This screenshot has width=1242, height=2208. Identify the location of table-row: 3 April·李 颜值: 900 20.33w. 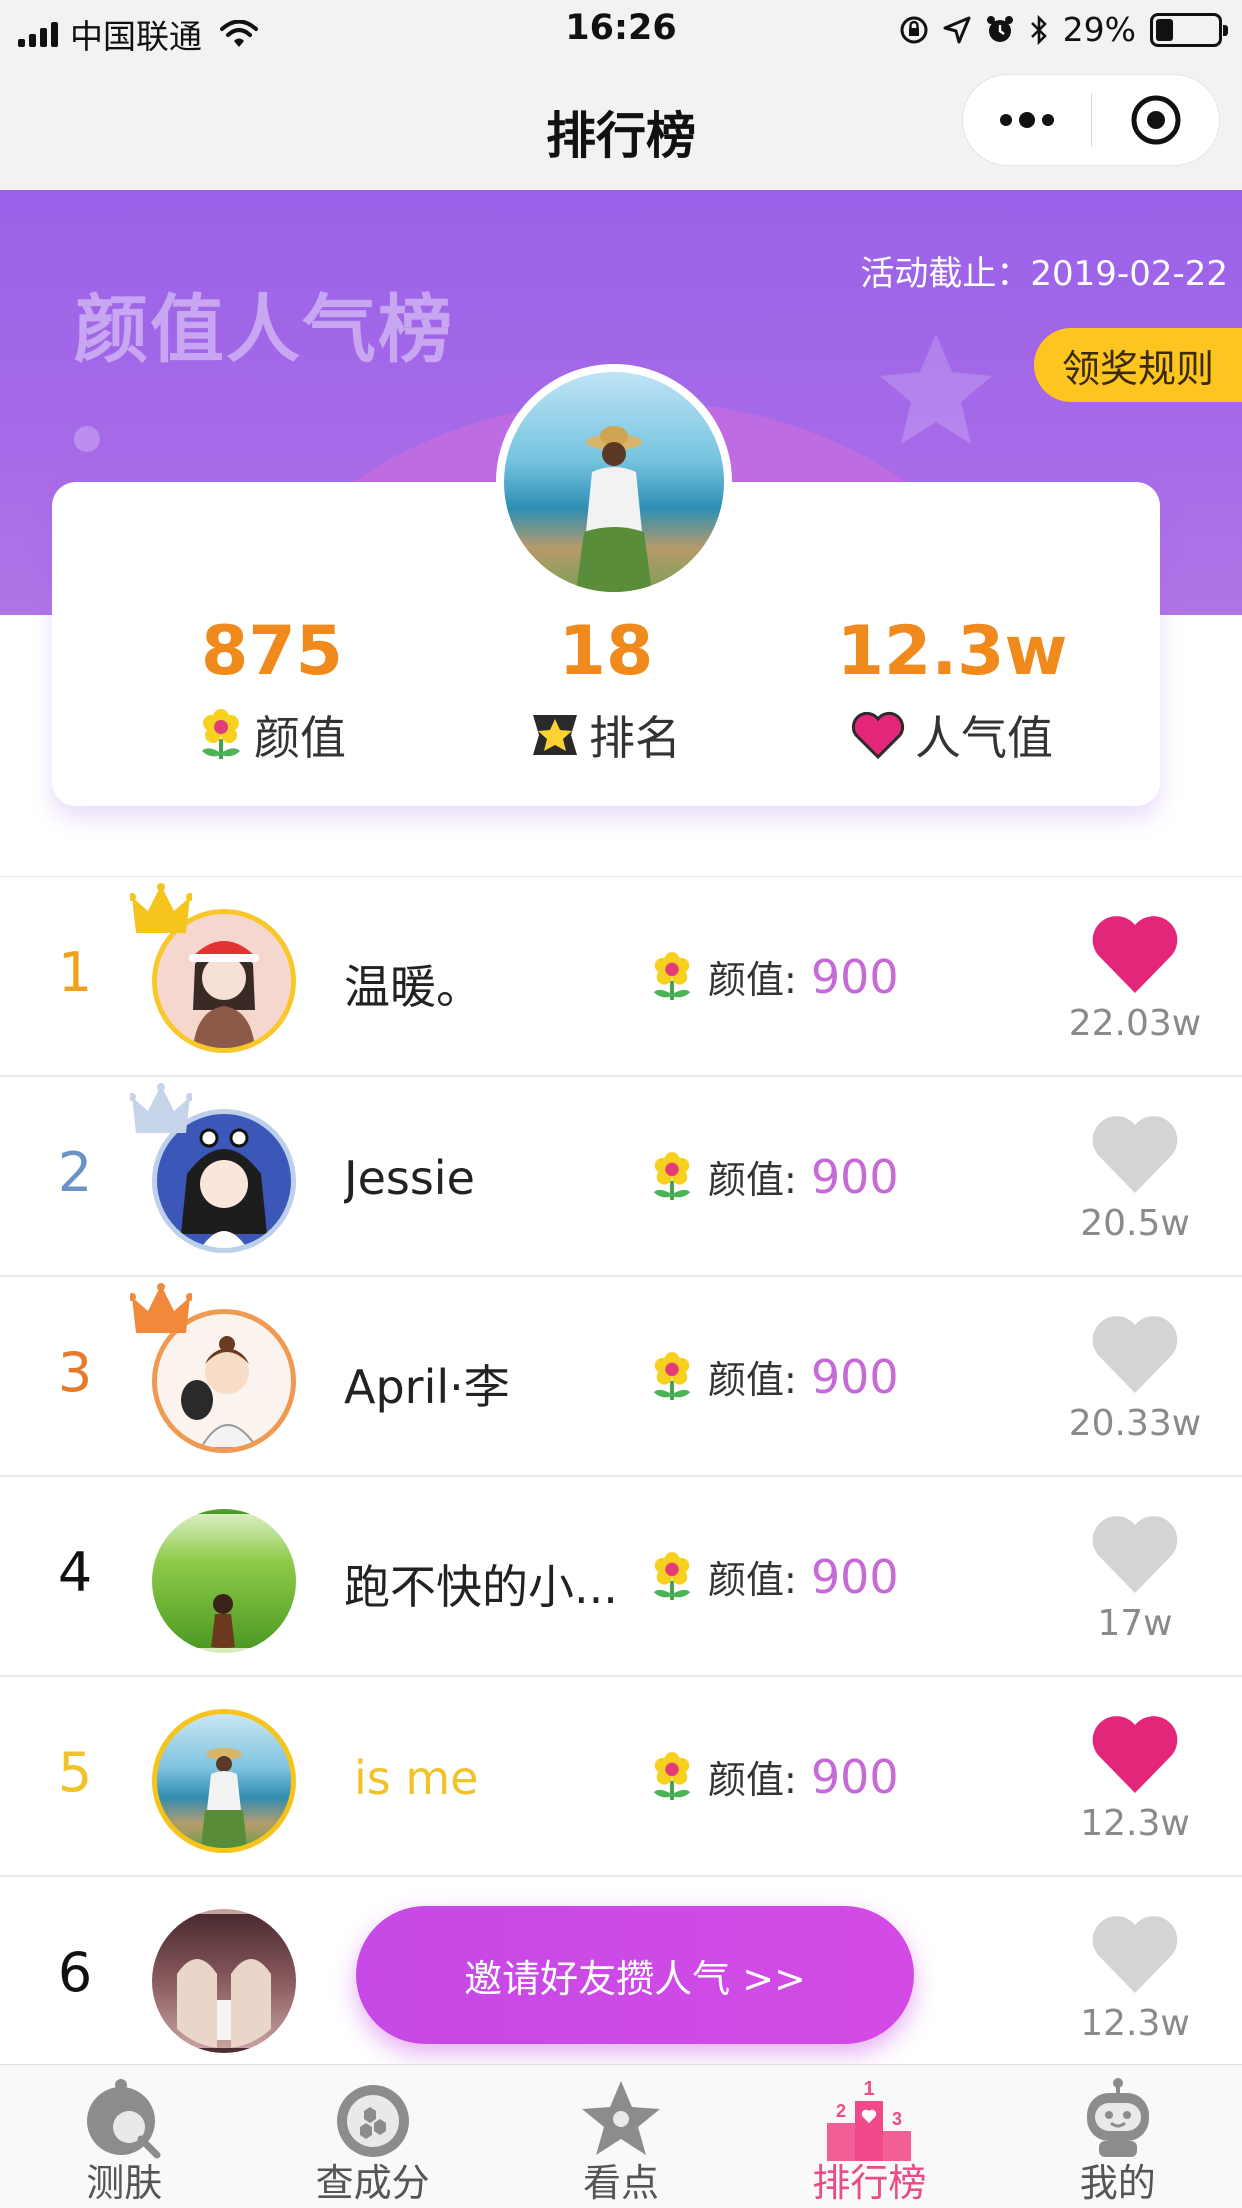
(621, 1377).